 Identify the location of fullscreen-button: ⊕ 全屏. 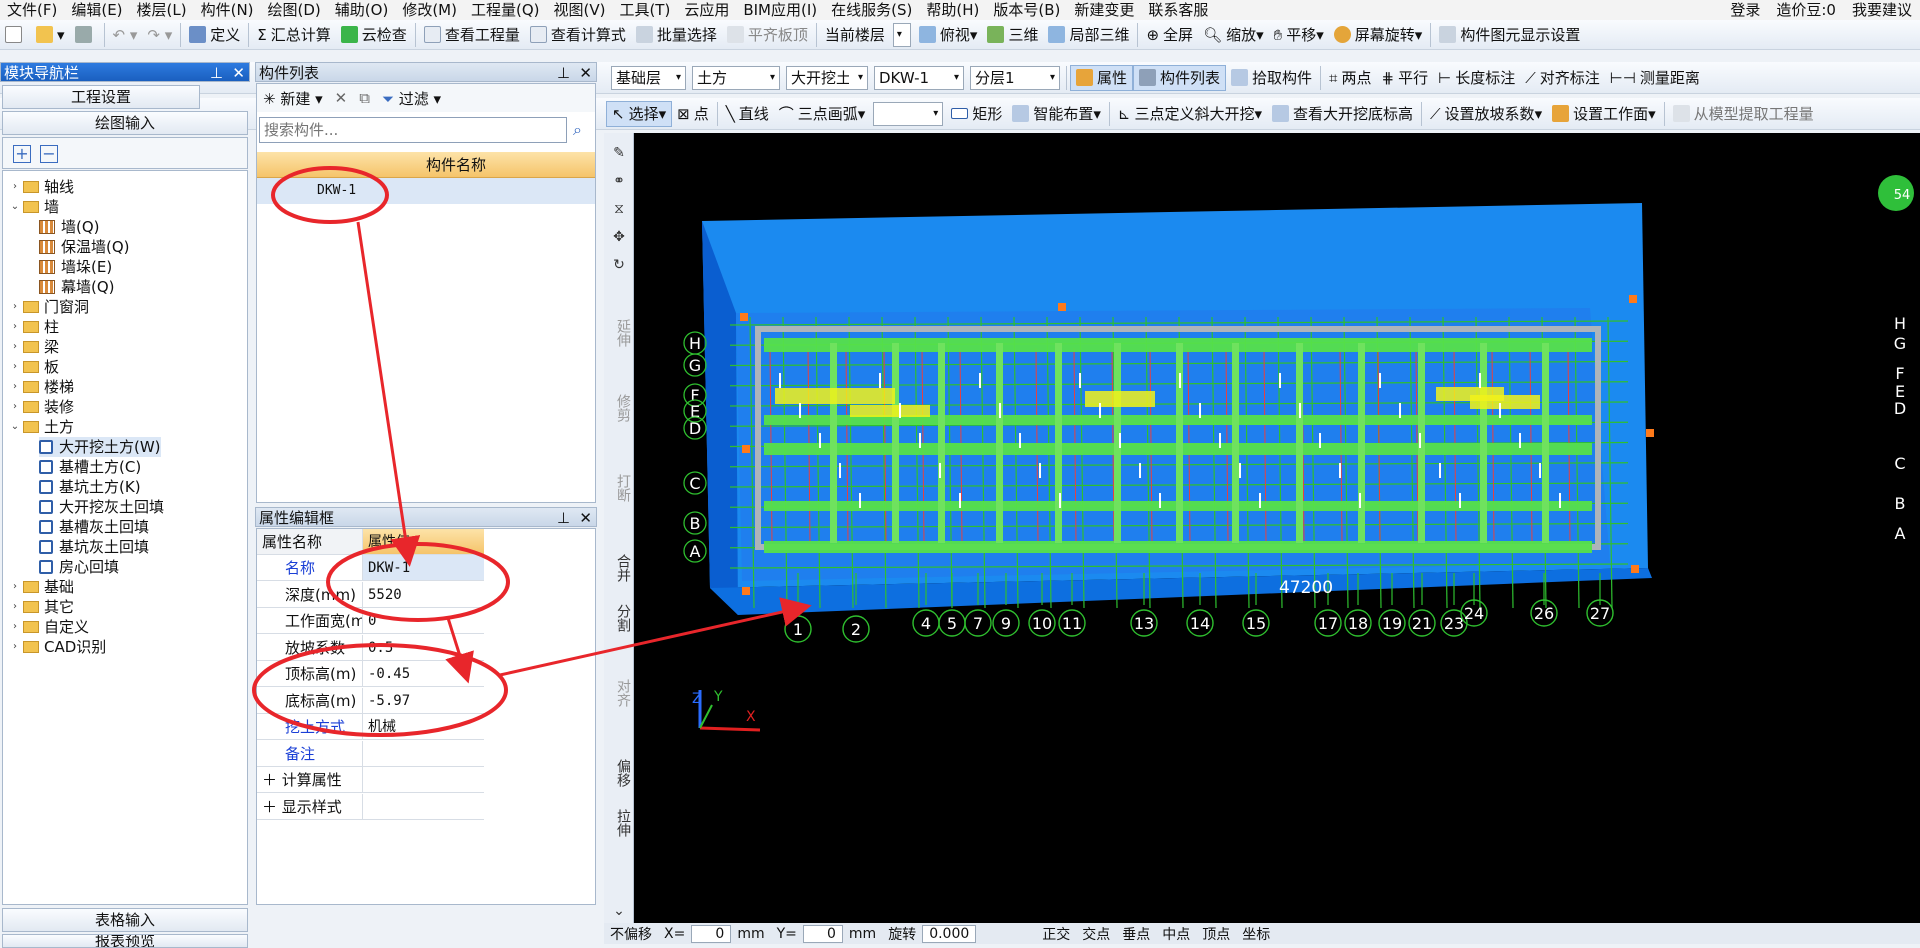
(1169, 34).